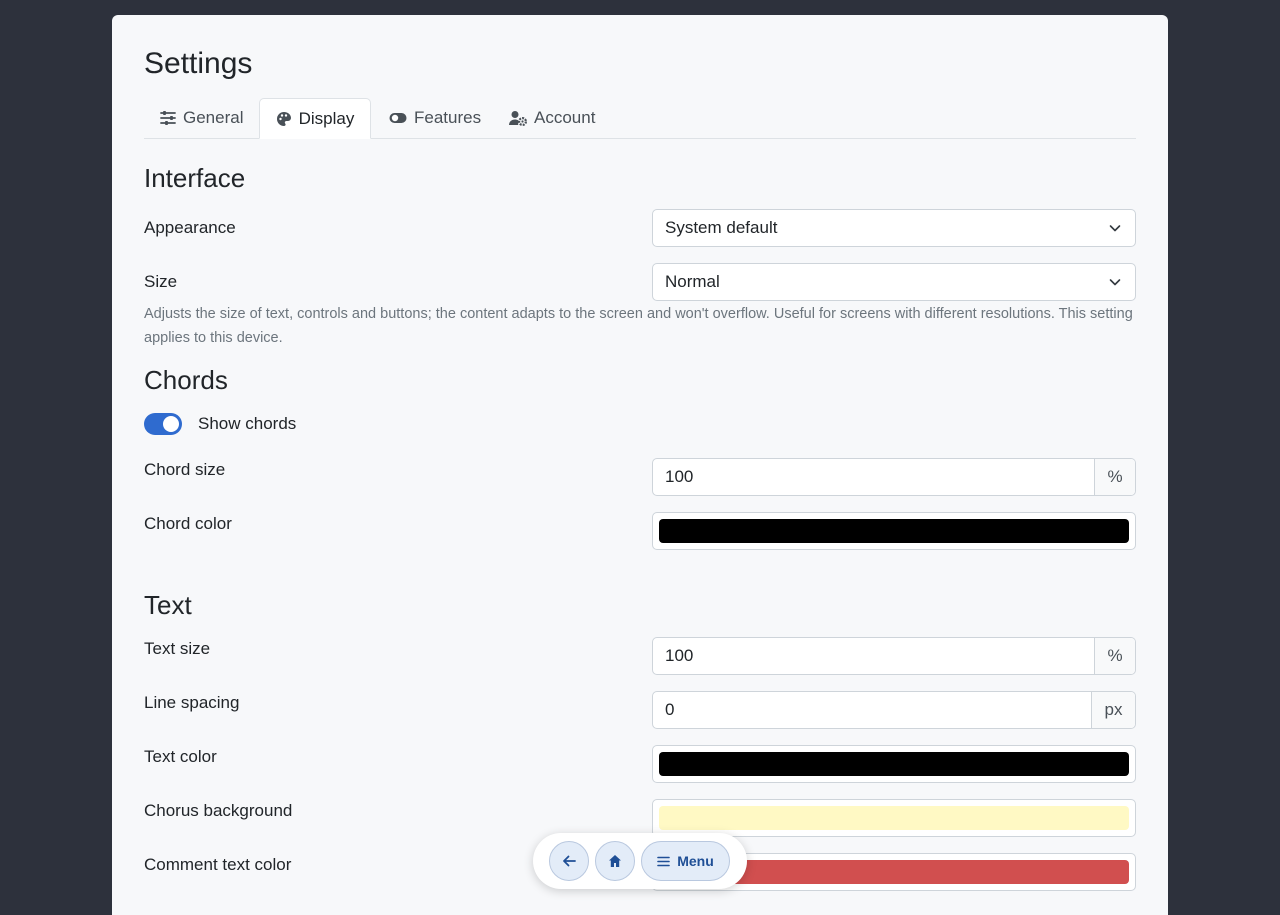  I want to click on user-gear-icon, so click(518, 118).